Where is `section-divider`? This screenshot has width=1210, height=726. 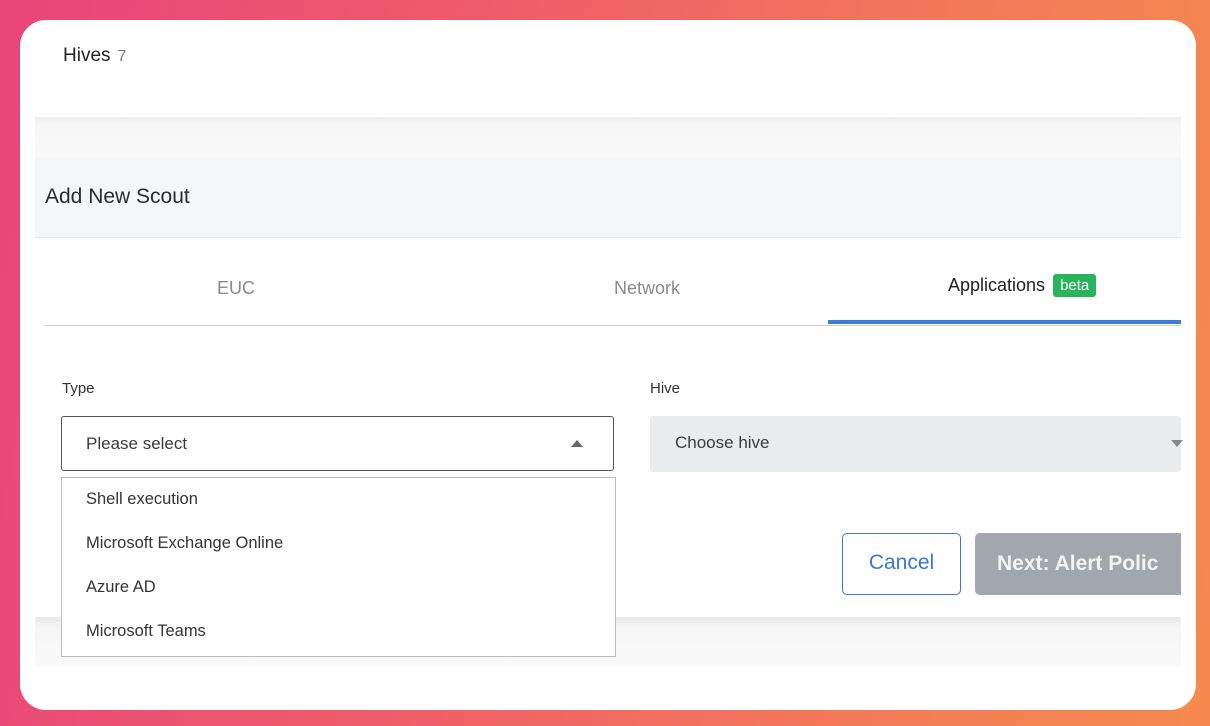 section-divider is located at coordinates (608, 137).